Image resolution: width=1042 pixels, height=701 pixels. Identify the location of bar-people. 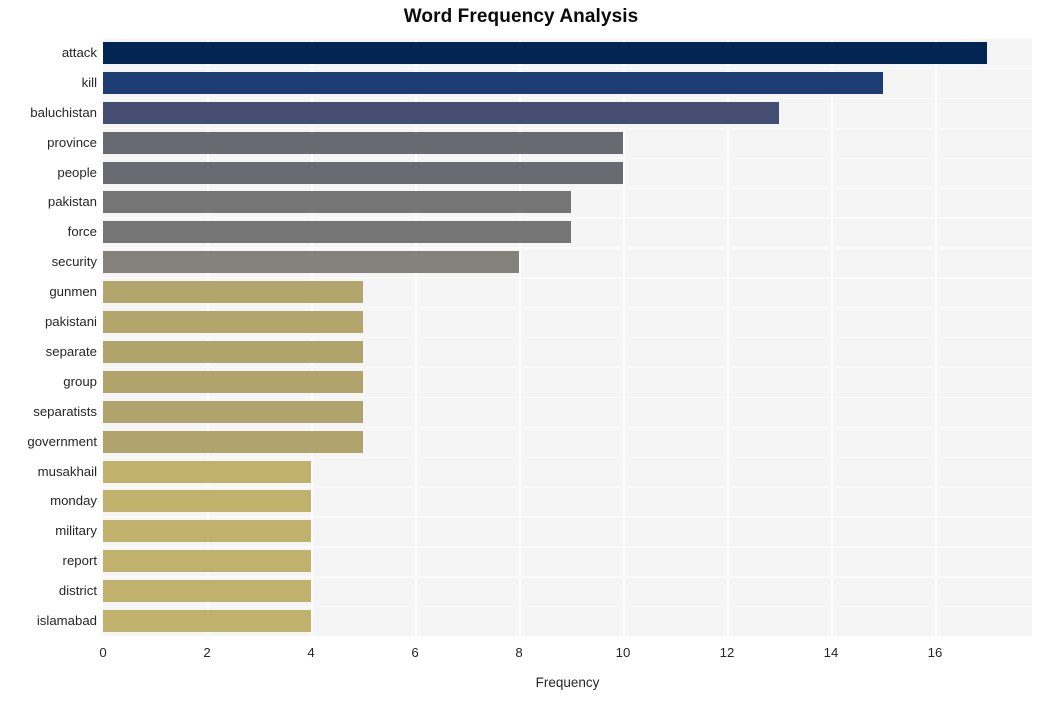
(363, 172).